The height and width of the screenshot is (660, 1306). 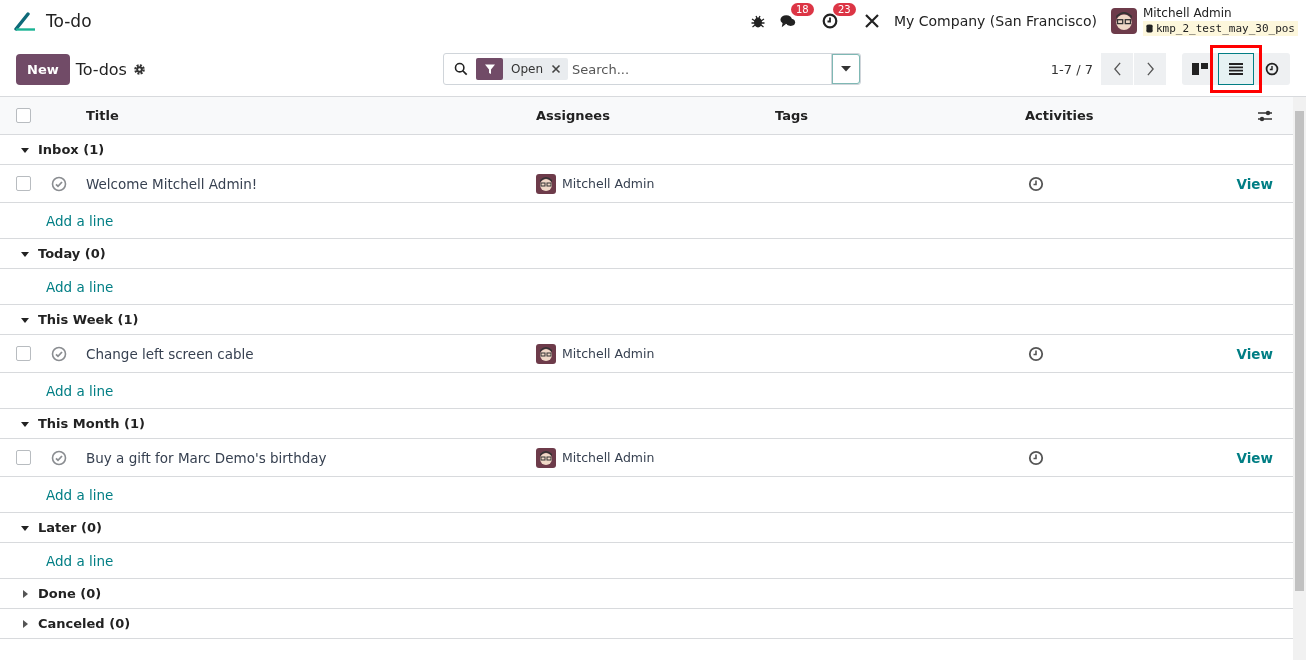 What do you see at coordinates (1117, 69) in the screenshot?
I see `chevron-left-icon` at bounding box center [1117, 69].